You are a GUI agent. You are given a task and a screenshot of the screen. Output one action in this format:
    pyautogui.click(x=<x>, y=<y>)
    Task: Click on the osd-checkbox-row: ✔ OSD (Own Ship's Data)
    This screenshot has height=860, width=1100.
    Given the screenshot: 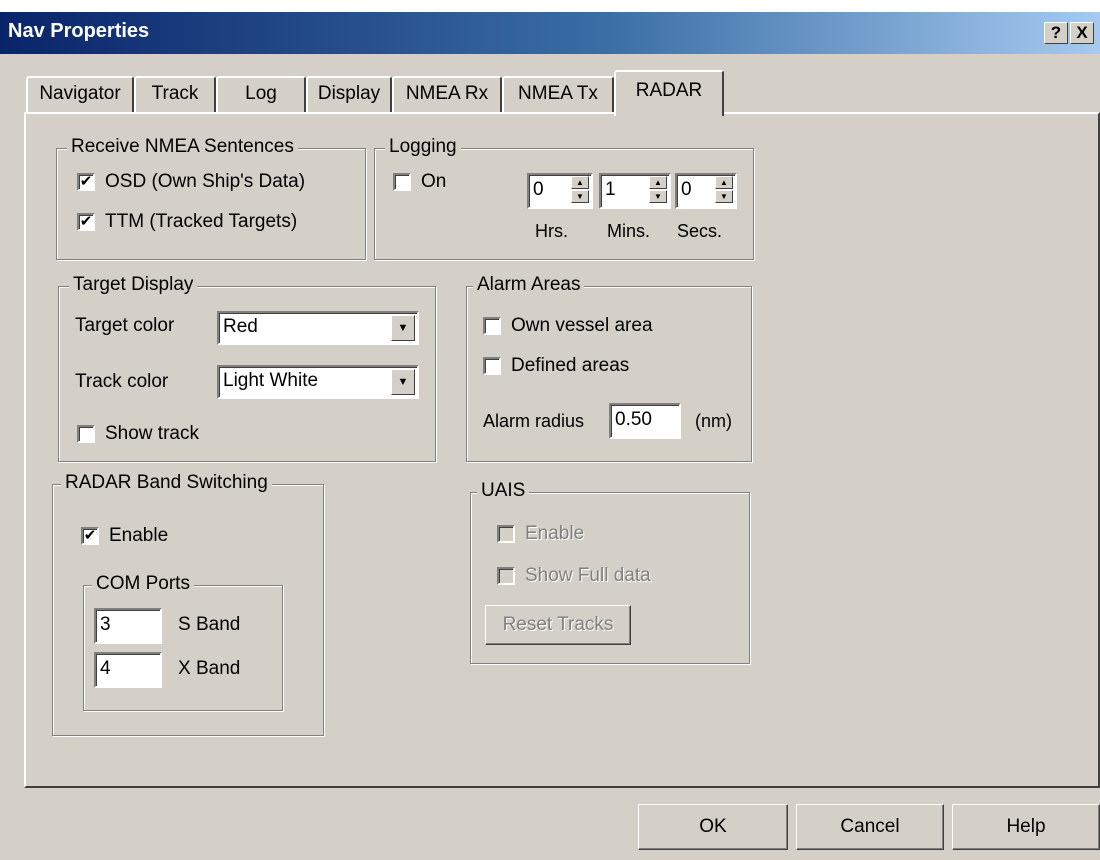 What is the action you would take?
    pyautogui.click(x=191, y=182)
    